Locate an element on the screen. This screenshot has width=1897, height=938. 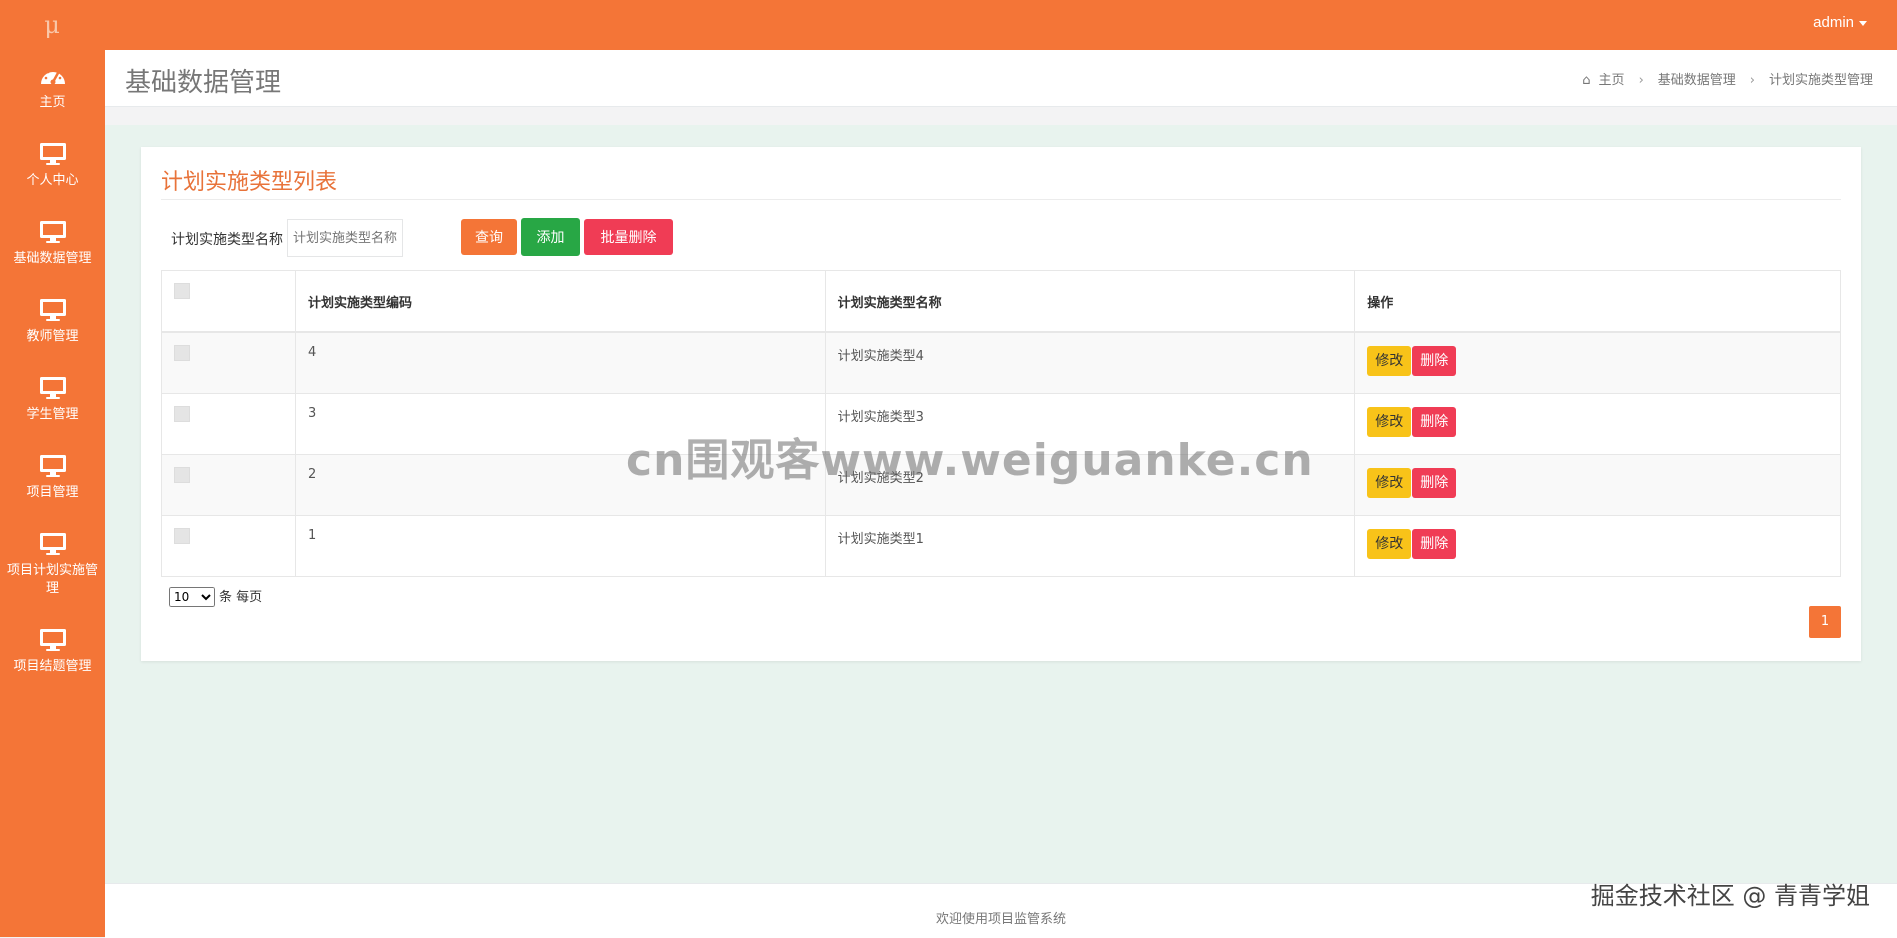
breadcrumb-home: 主页 is located at coordinates (1612, 80).